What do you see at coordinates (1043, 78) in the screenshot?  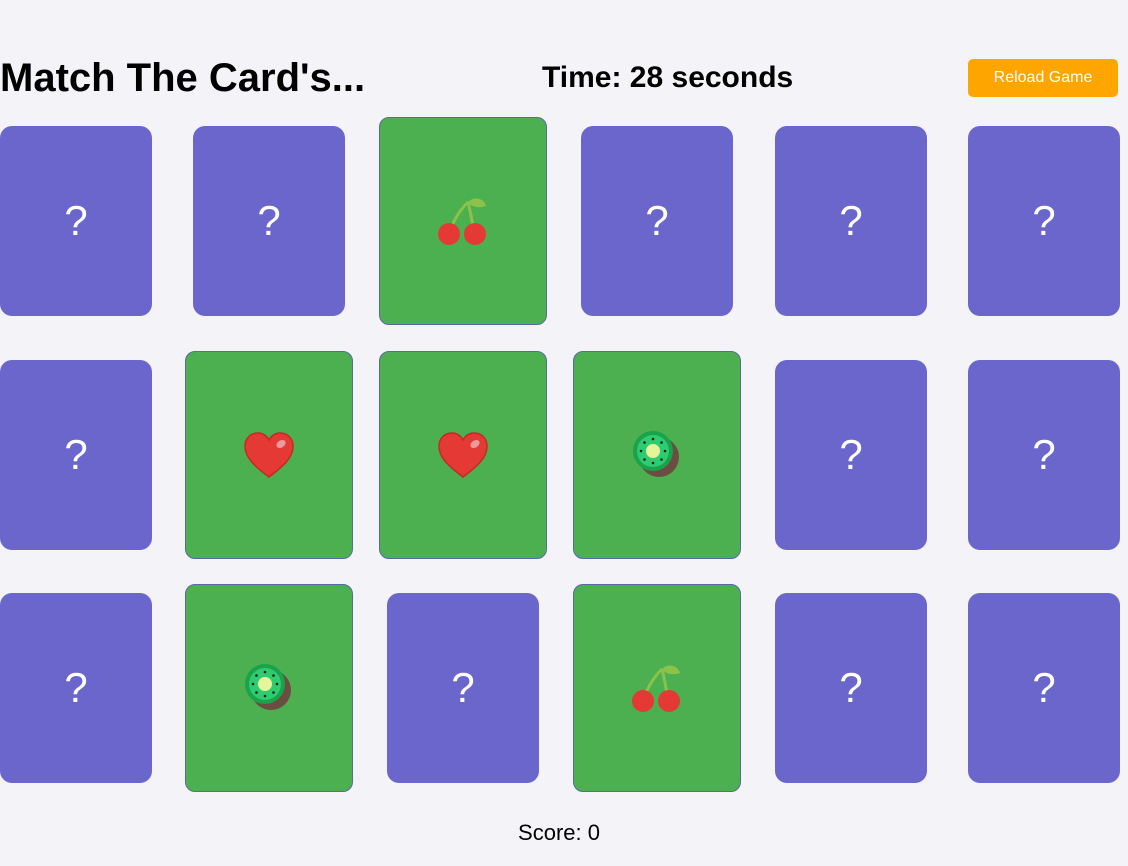 I see `reload-game-button: Reload Game` at bounding box center [1043, 78].